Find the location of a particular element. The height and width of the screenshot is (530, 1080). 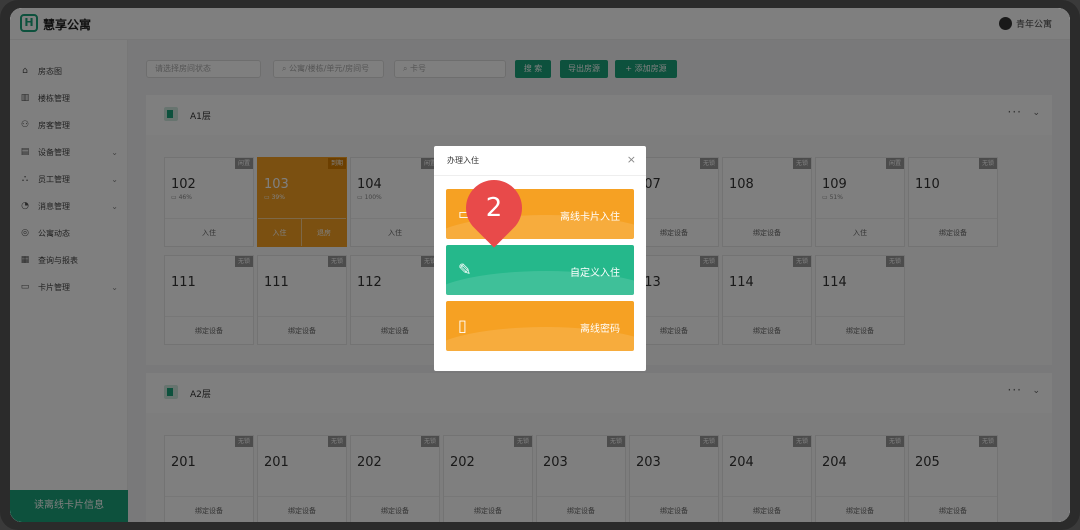

custom-checkin-button: ✎ 自定义入住 is located at coordinates (540, 270).